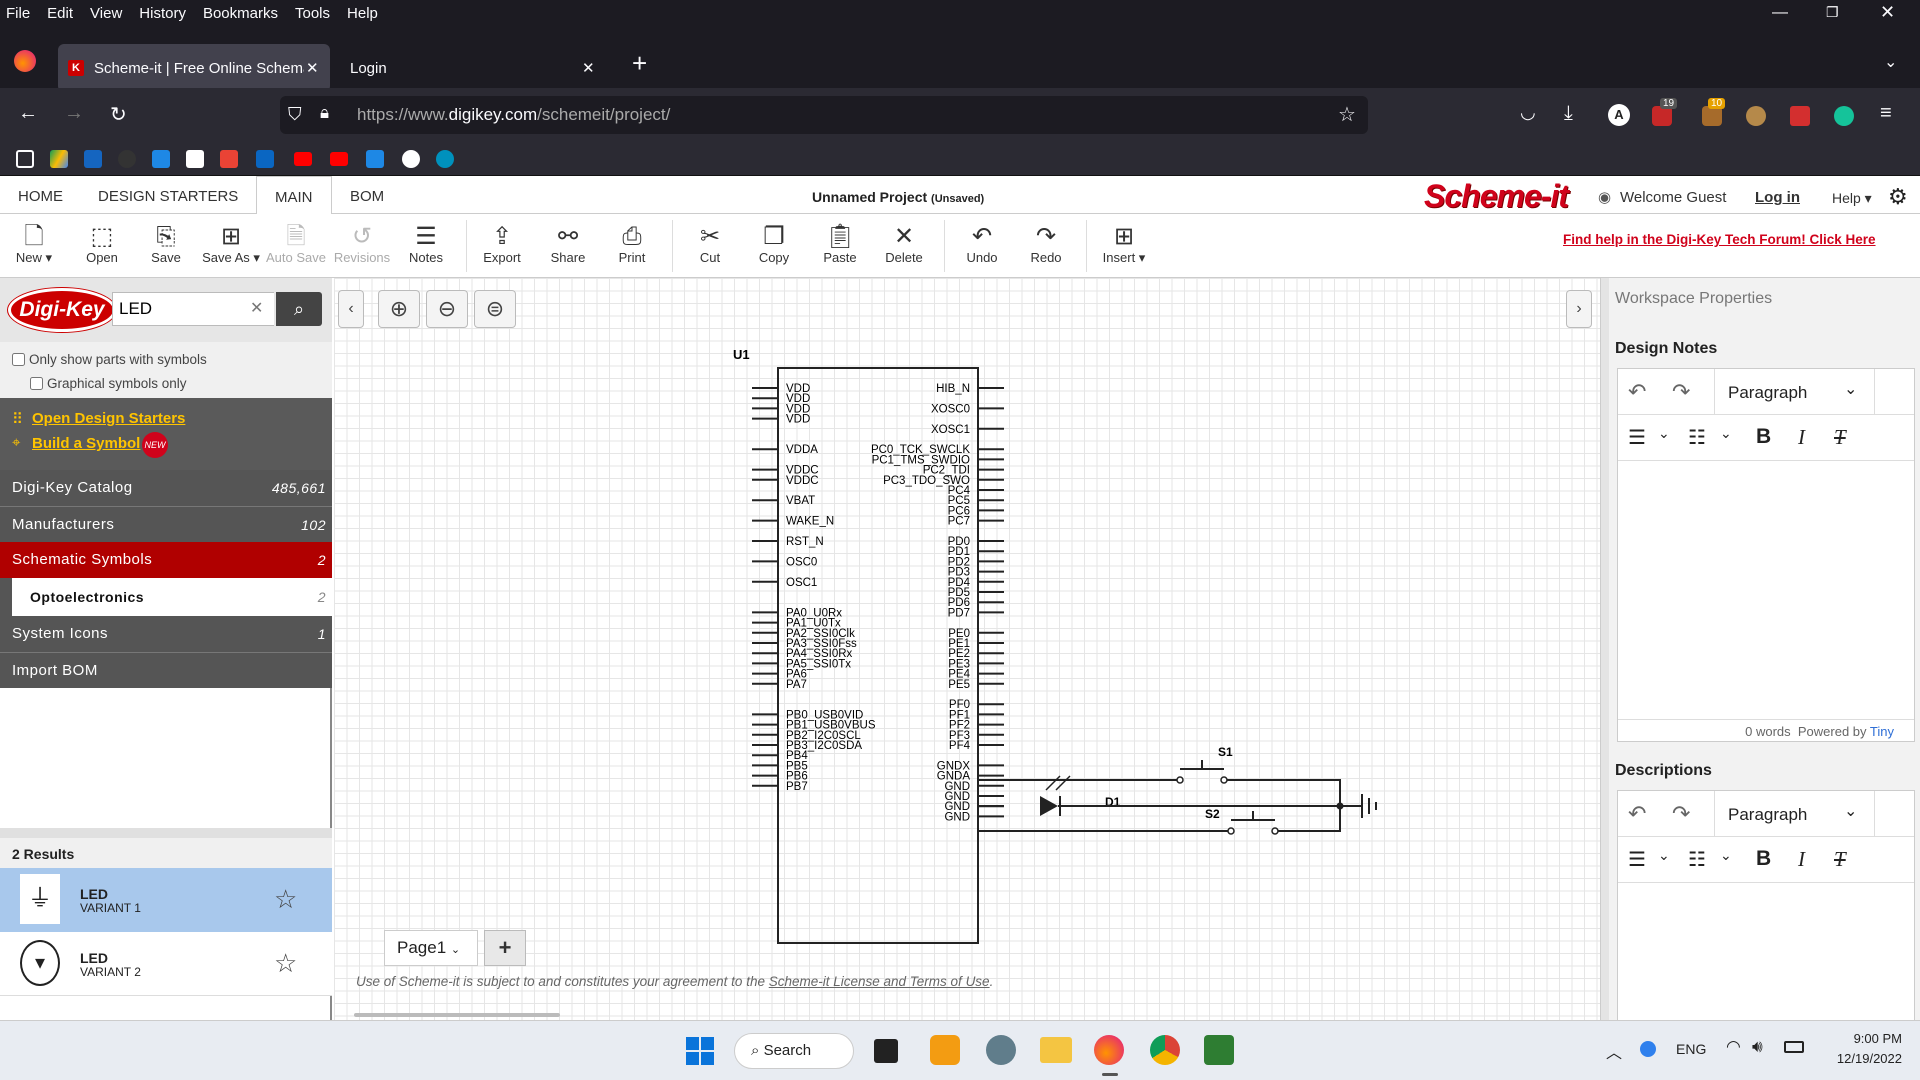 The height and width of the screenshot is (1080, 1920). Describe the element at coordinates (1840, 437) in the screenshot. I see `clear-format-icon: T` at that location.